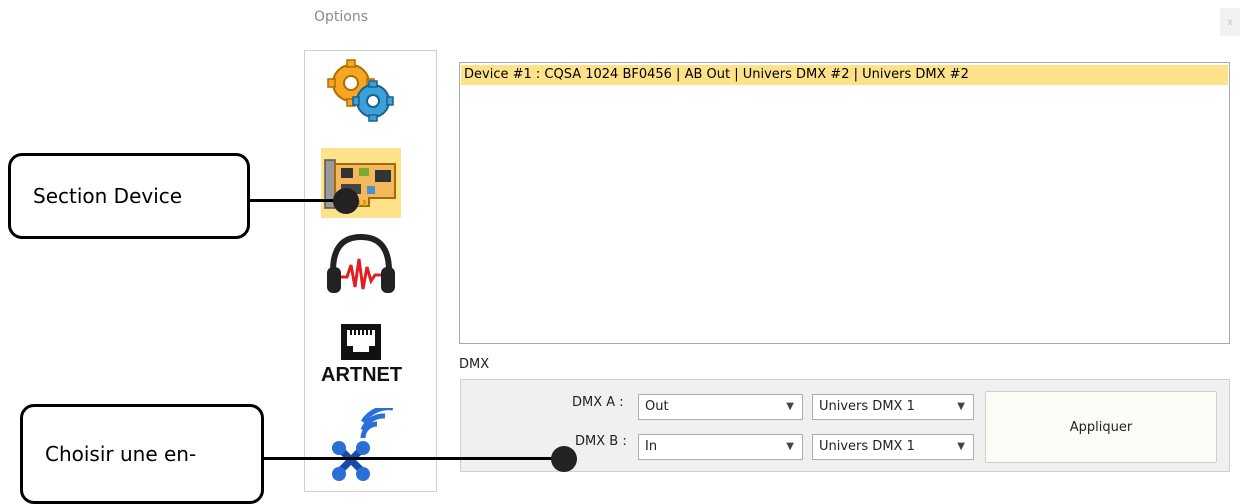 The width and height of the screenshot is (1243, 504). I want to click on artnet-label: ARTNET, so click(362, 375).